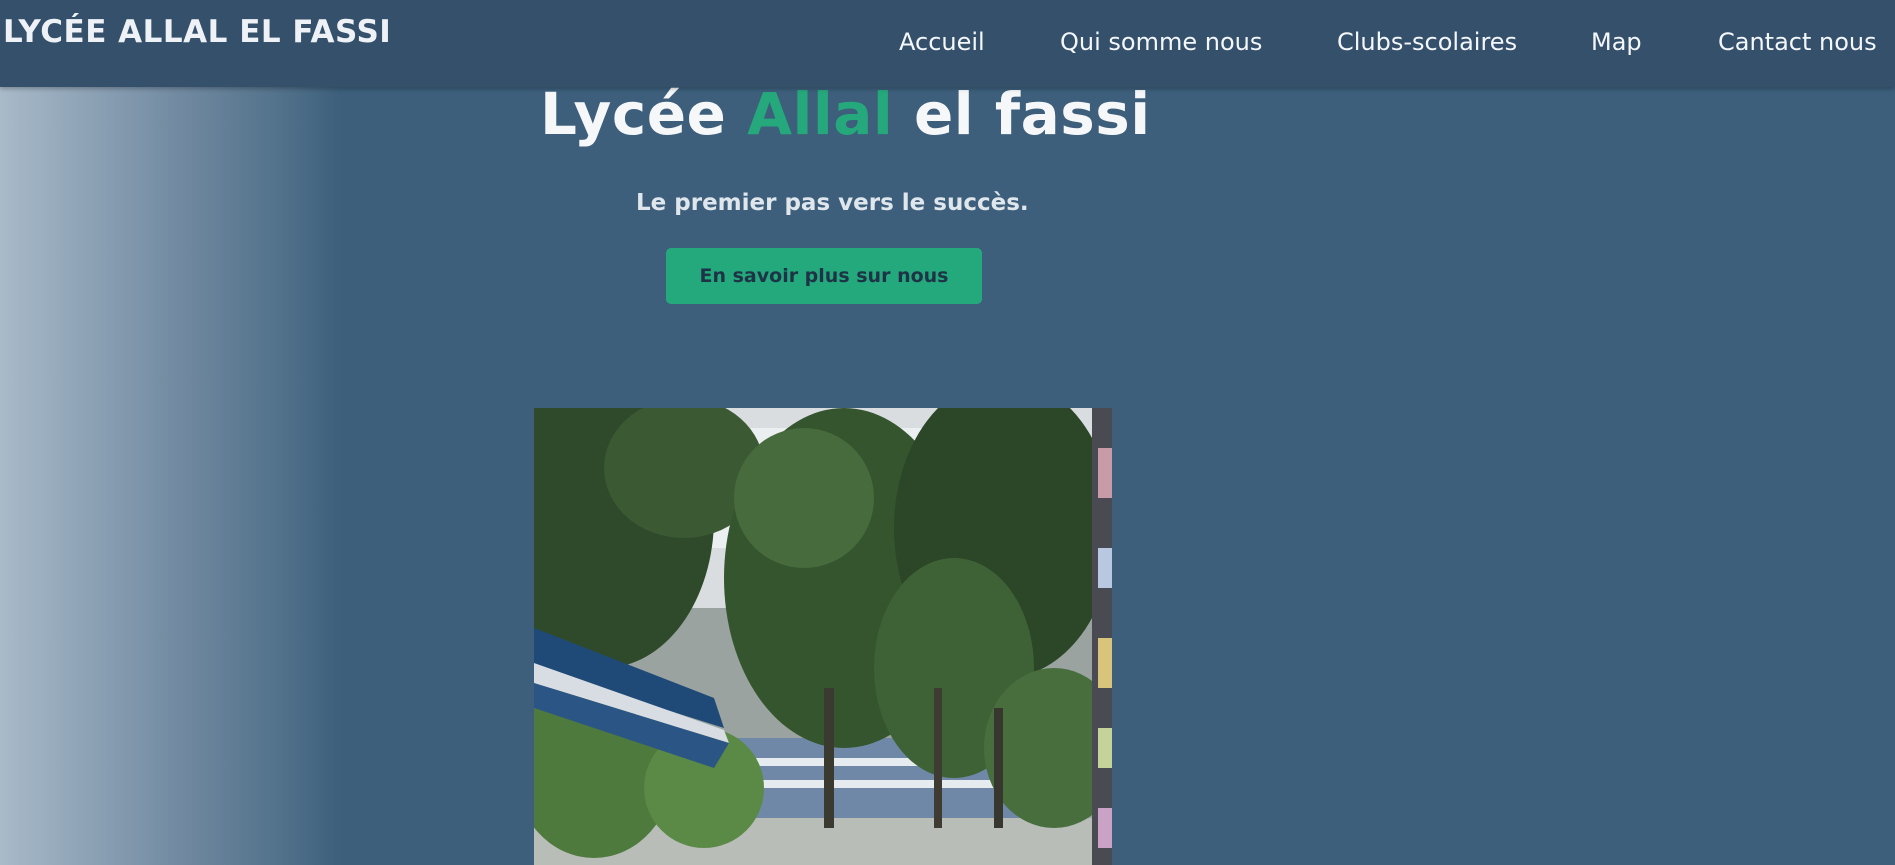 The width and height of the screenshot is (1895, 865). What do you see at coordinates (1022, 114) in the screenshot?
I see `hero-title-part2: el fassi` at bounding box center [1022, 114].